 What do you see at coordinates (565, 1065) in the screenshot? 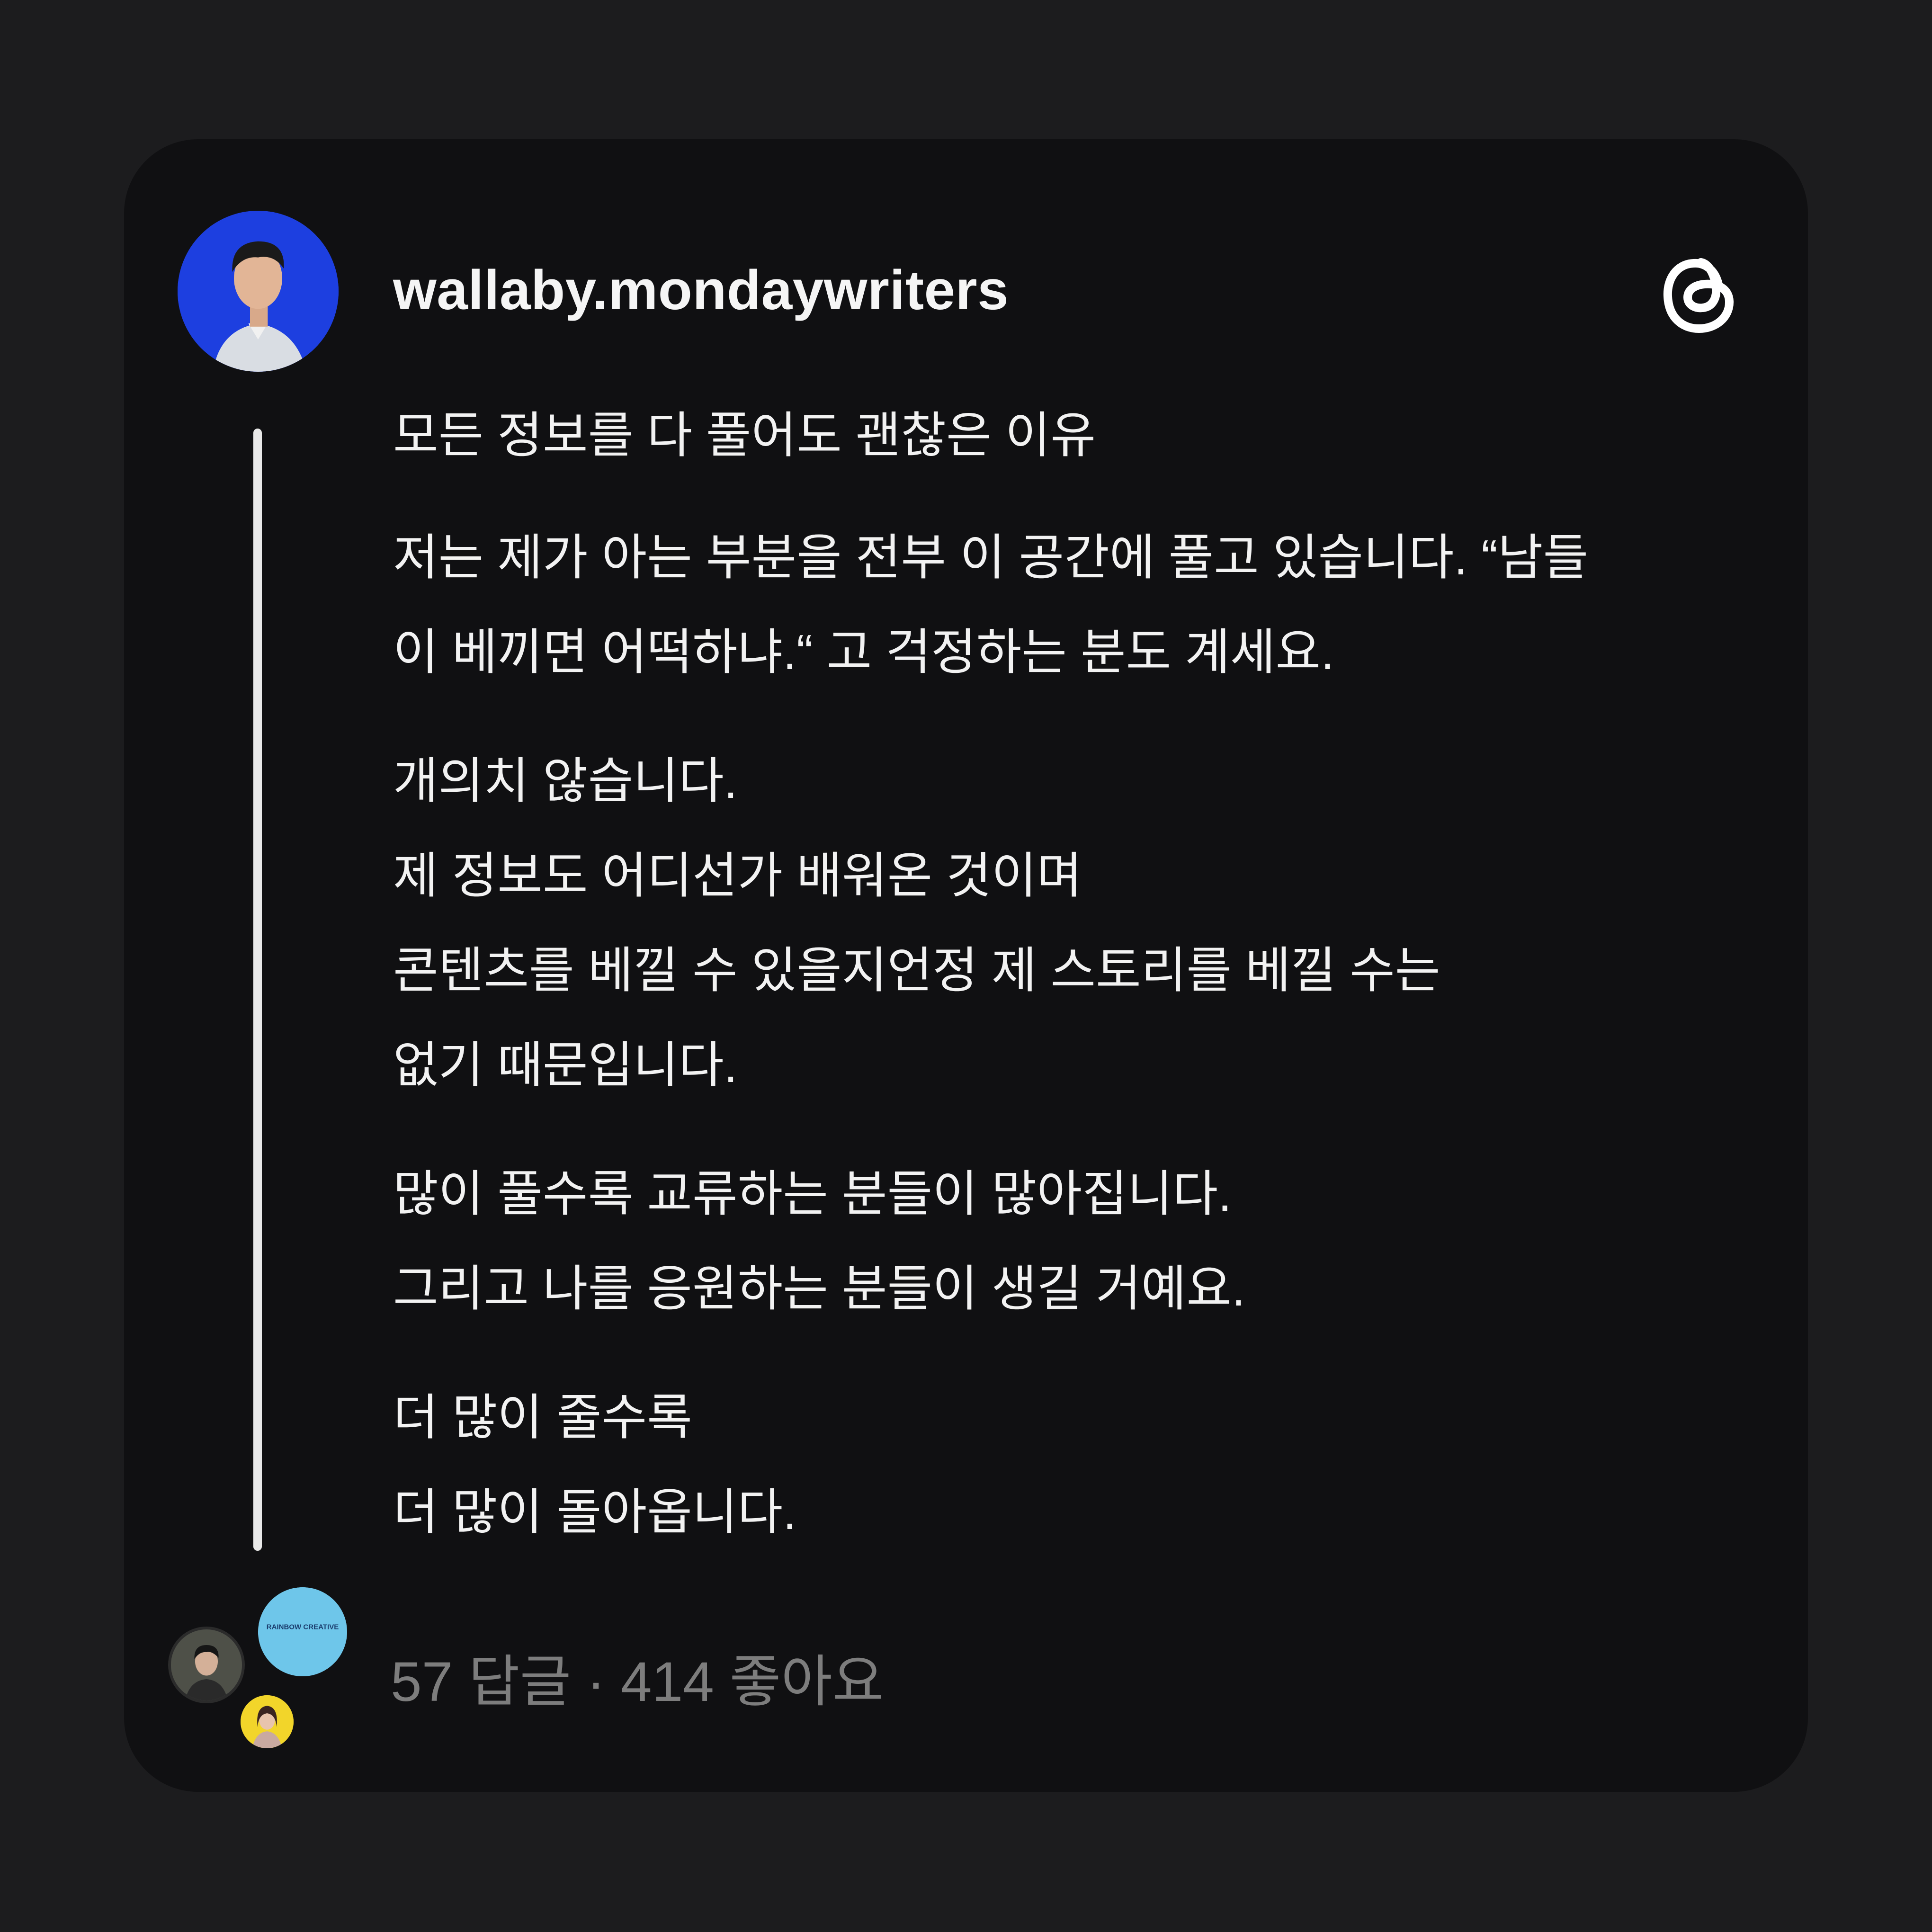
I see `post-line: 없기 때문입니다.` at bounding box center [565, 1065].